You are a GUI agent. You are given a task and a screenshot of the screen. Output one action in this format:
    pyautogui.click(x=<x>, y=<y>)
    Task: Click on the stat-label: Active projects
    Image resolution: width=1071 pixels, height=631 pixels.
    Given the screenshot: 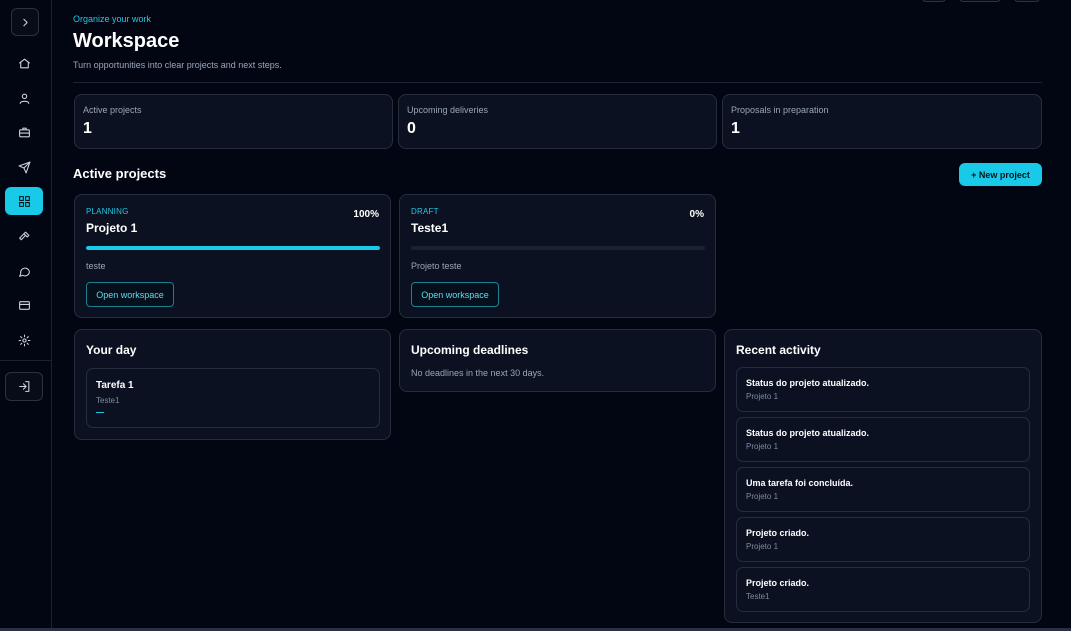 What is the action you would take?
    pyautogui.click(x=112, y=110)
    